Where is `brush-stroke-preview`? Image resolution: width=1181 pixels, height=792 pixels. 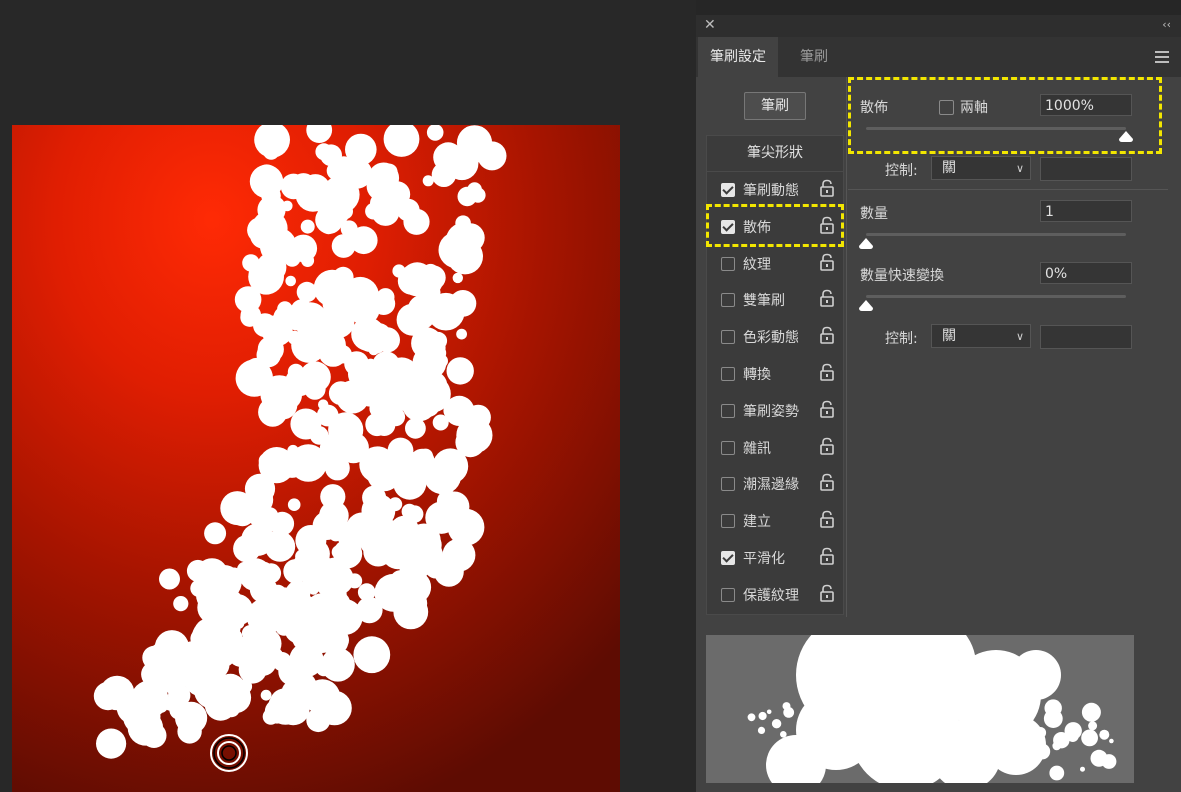 brush-stroke-preview is located at coordinates (920, 709).